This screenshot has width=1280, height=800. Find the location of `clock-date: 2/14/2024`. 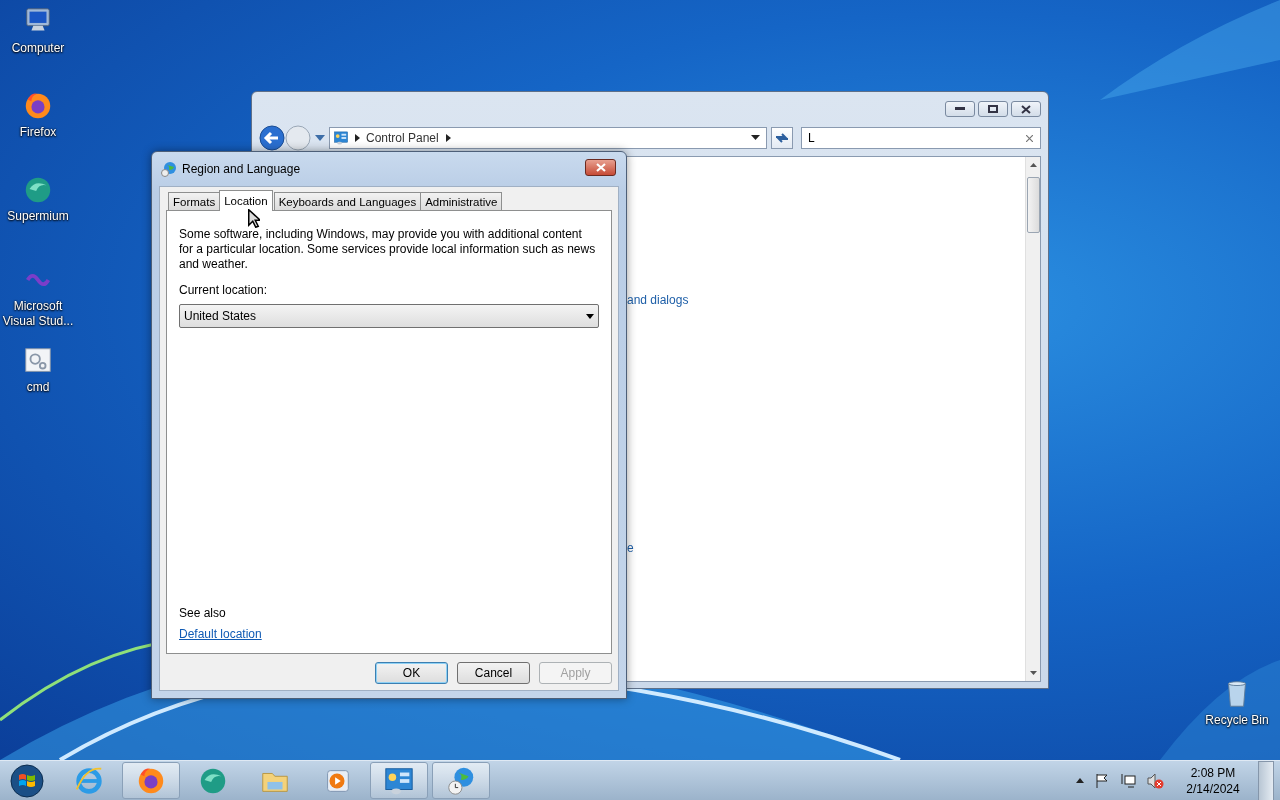

clock-date: 2/14/2024 is located at coordinates (1213, 788).